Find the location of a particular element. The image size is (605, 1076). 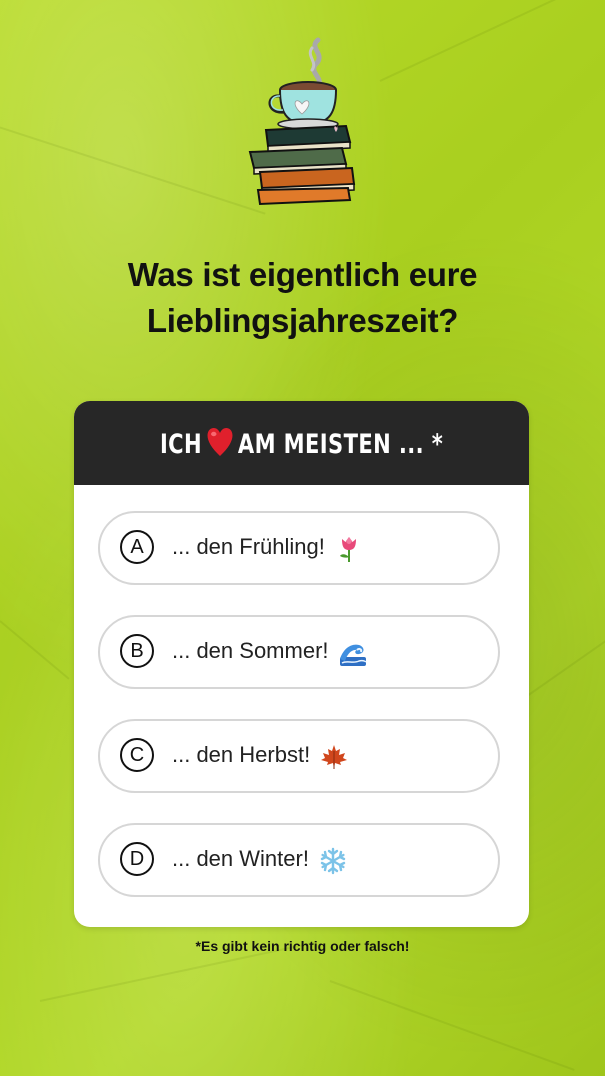

quiz-title-after: AM MEISTEN ... * is located at coordinates (340, 444).